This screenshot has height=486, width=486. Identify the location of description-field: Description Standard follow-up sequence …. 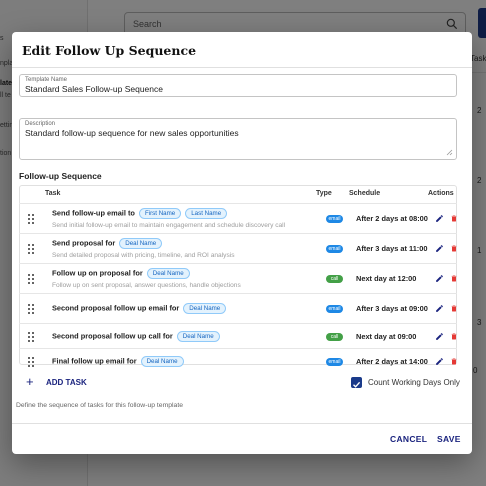
(238, 139).